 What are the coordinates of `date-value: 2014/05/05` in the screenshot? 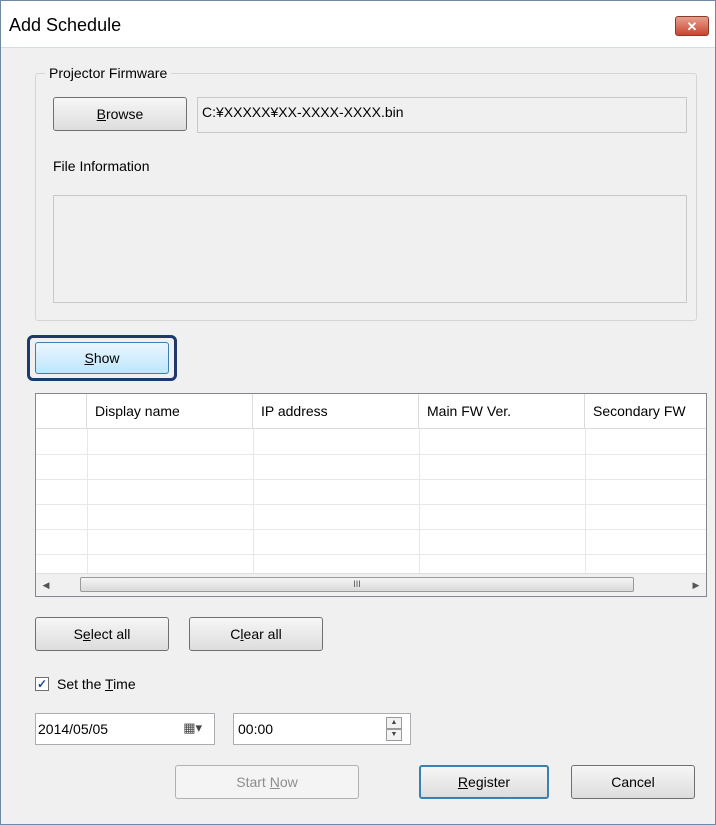 It's located at (73, 729).